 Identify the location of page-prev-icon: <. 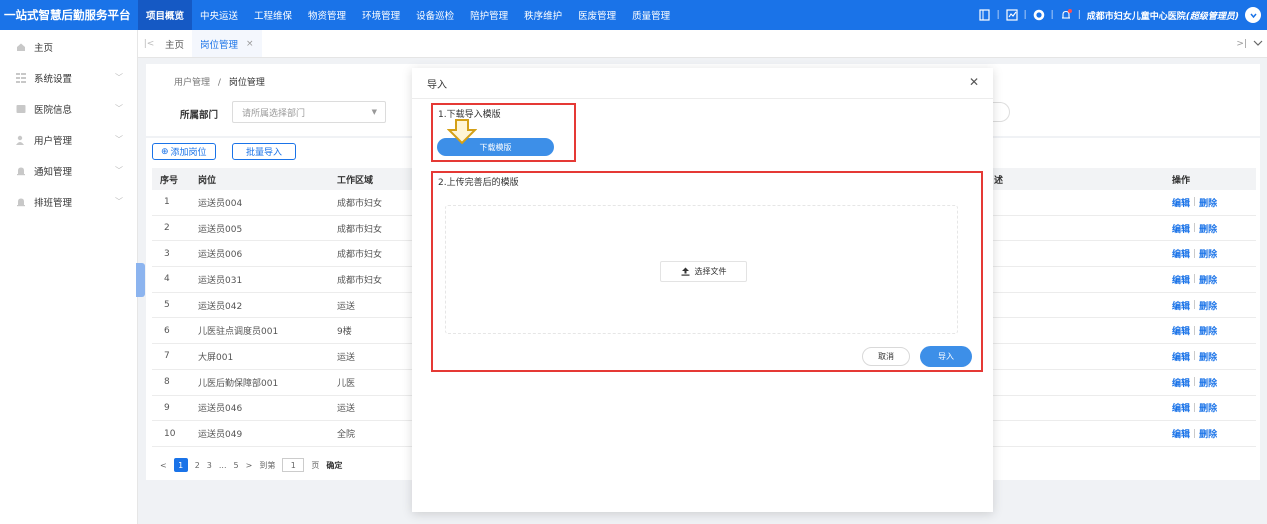
(163, 465).